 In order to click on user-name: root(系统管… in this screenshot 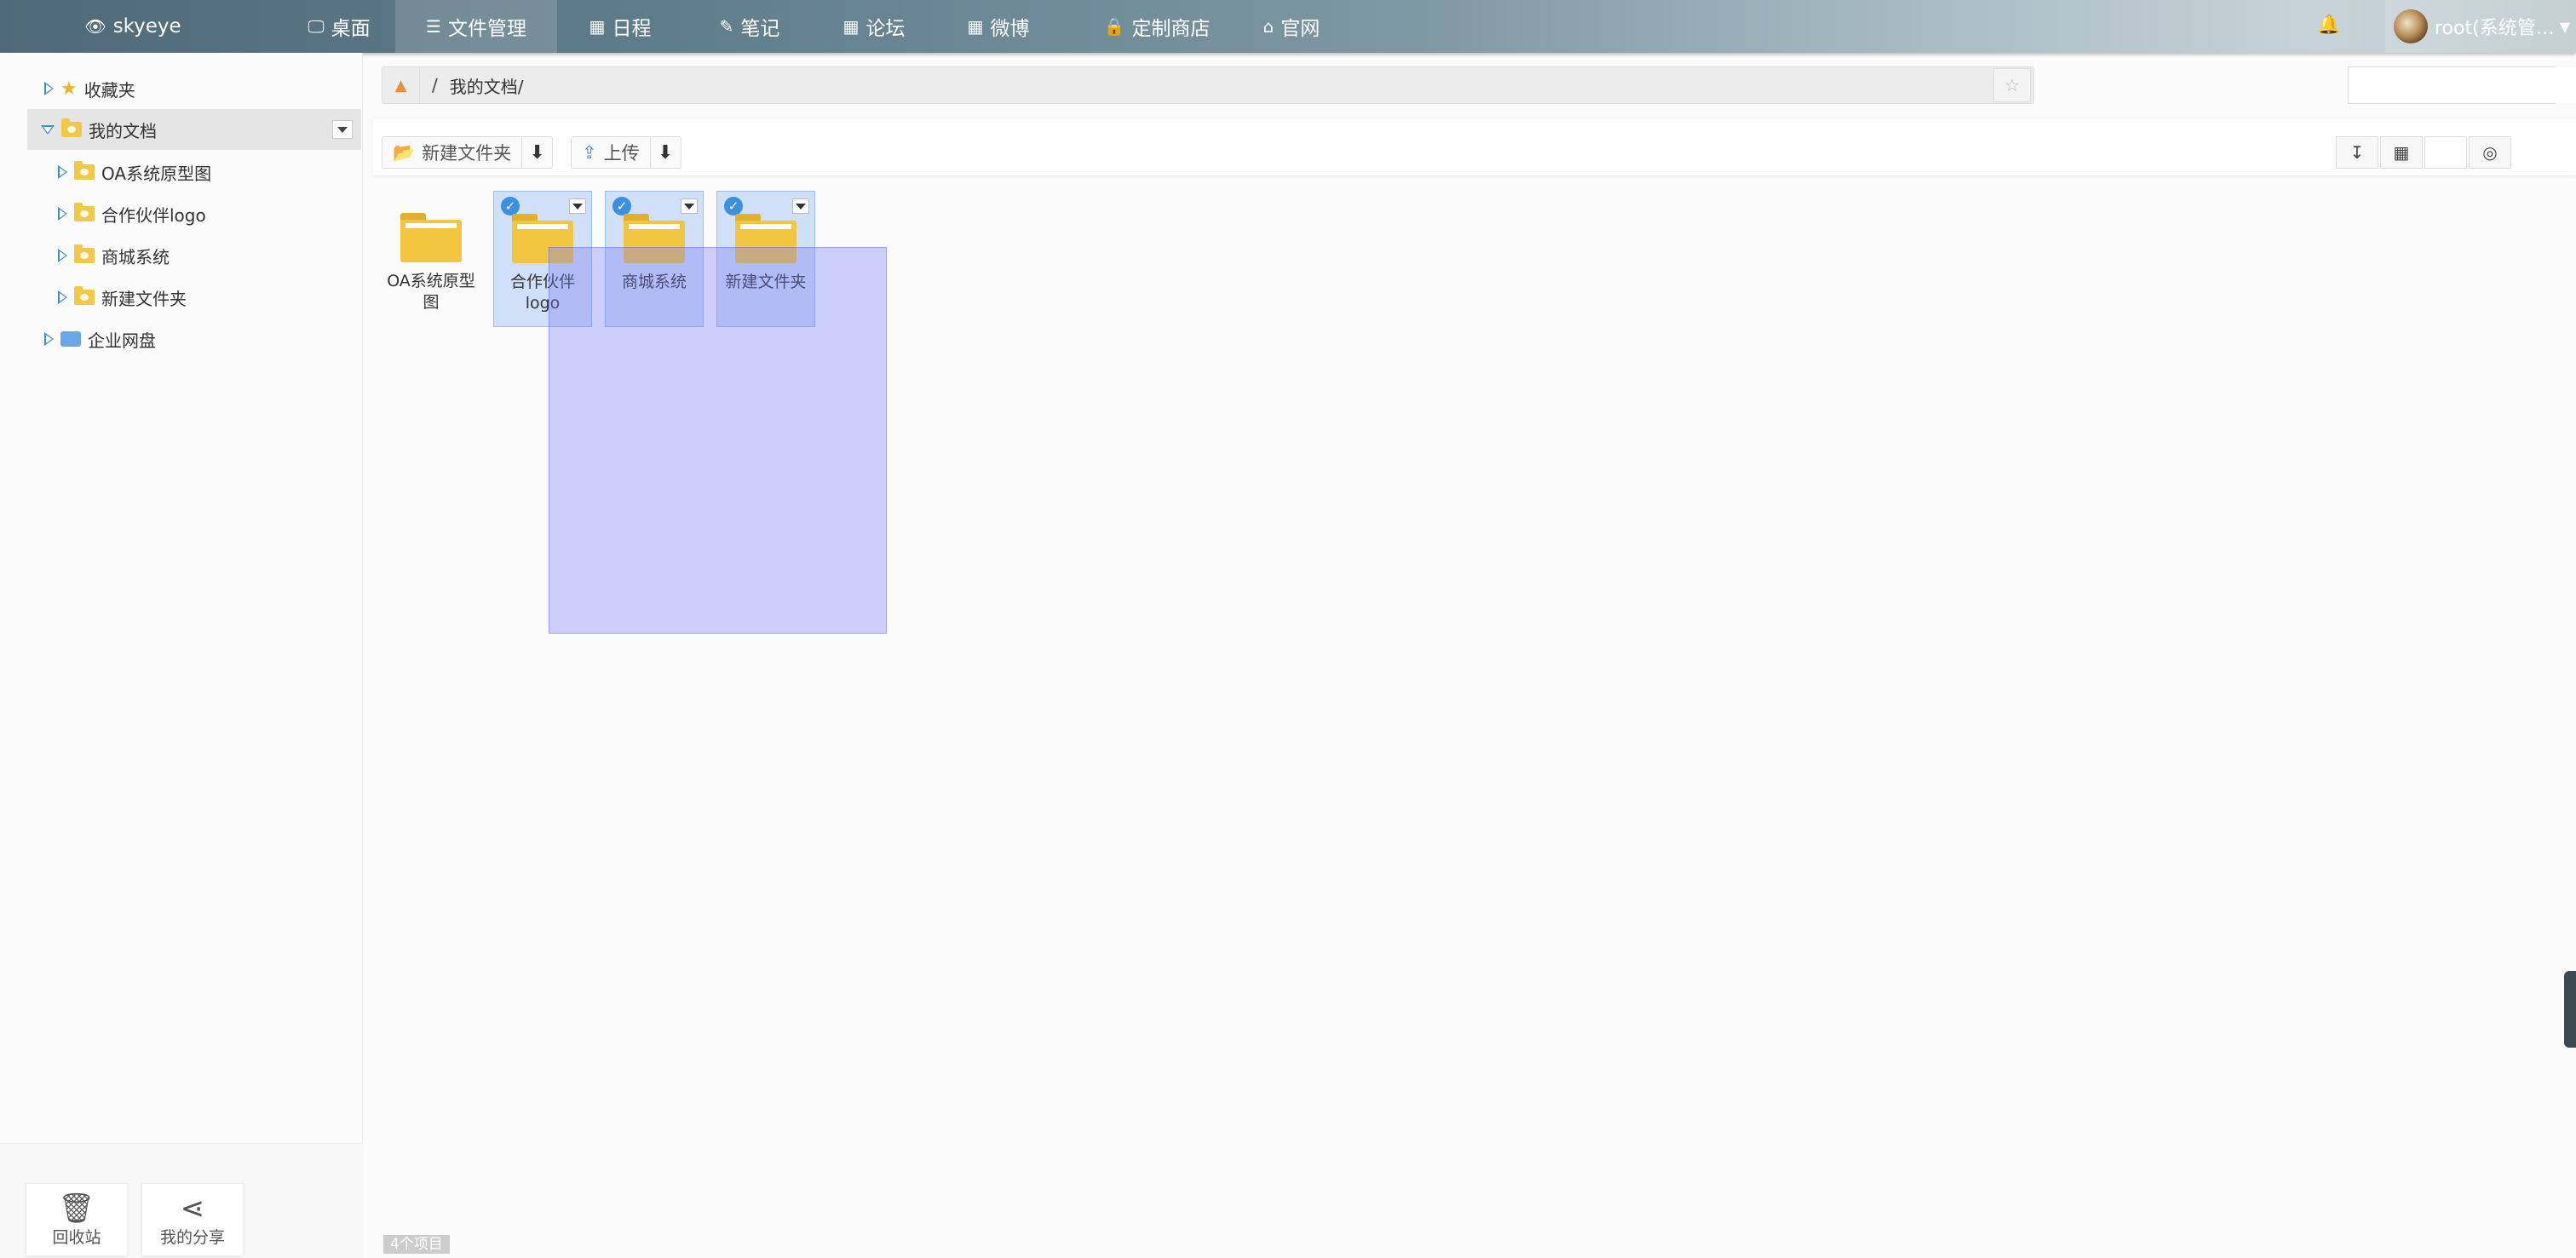, I will do `click(2495, 28)`.